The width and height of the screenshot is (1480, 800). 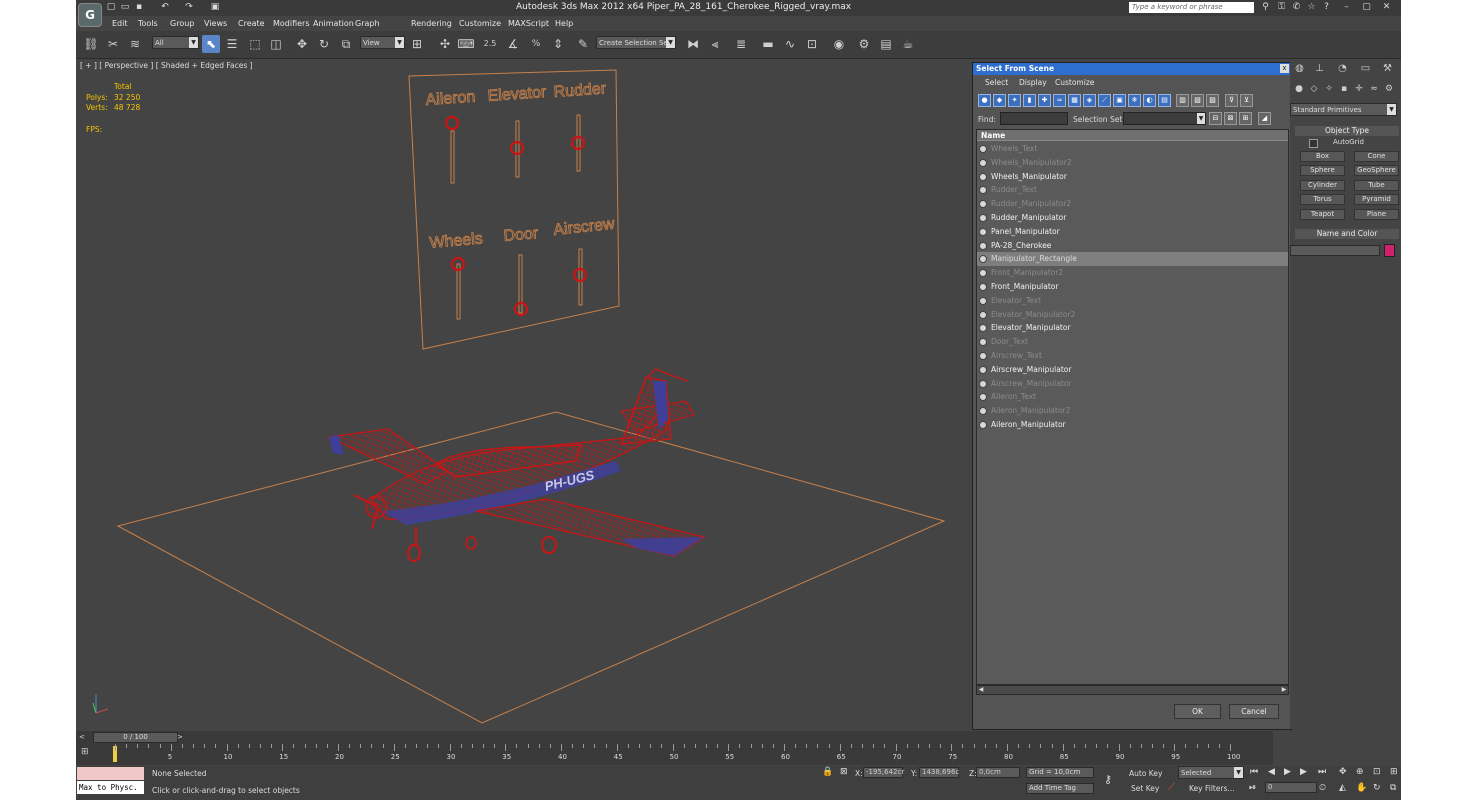 What do you see at coordinates (165, 7) in the screenshot?
I see `undo-icon: ↶` at bounding box center [165, 7].